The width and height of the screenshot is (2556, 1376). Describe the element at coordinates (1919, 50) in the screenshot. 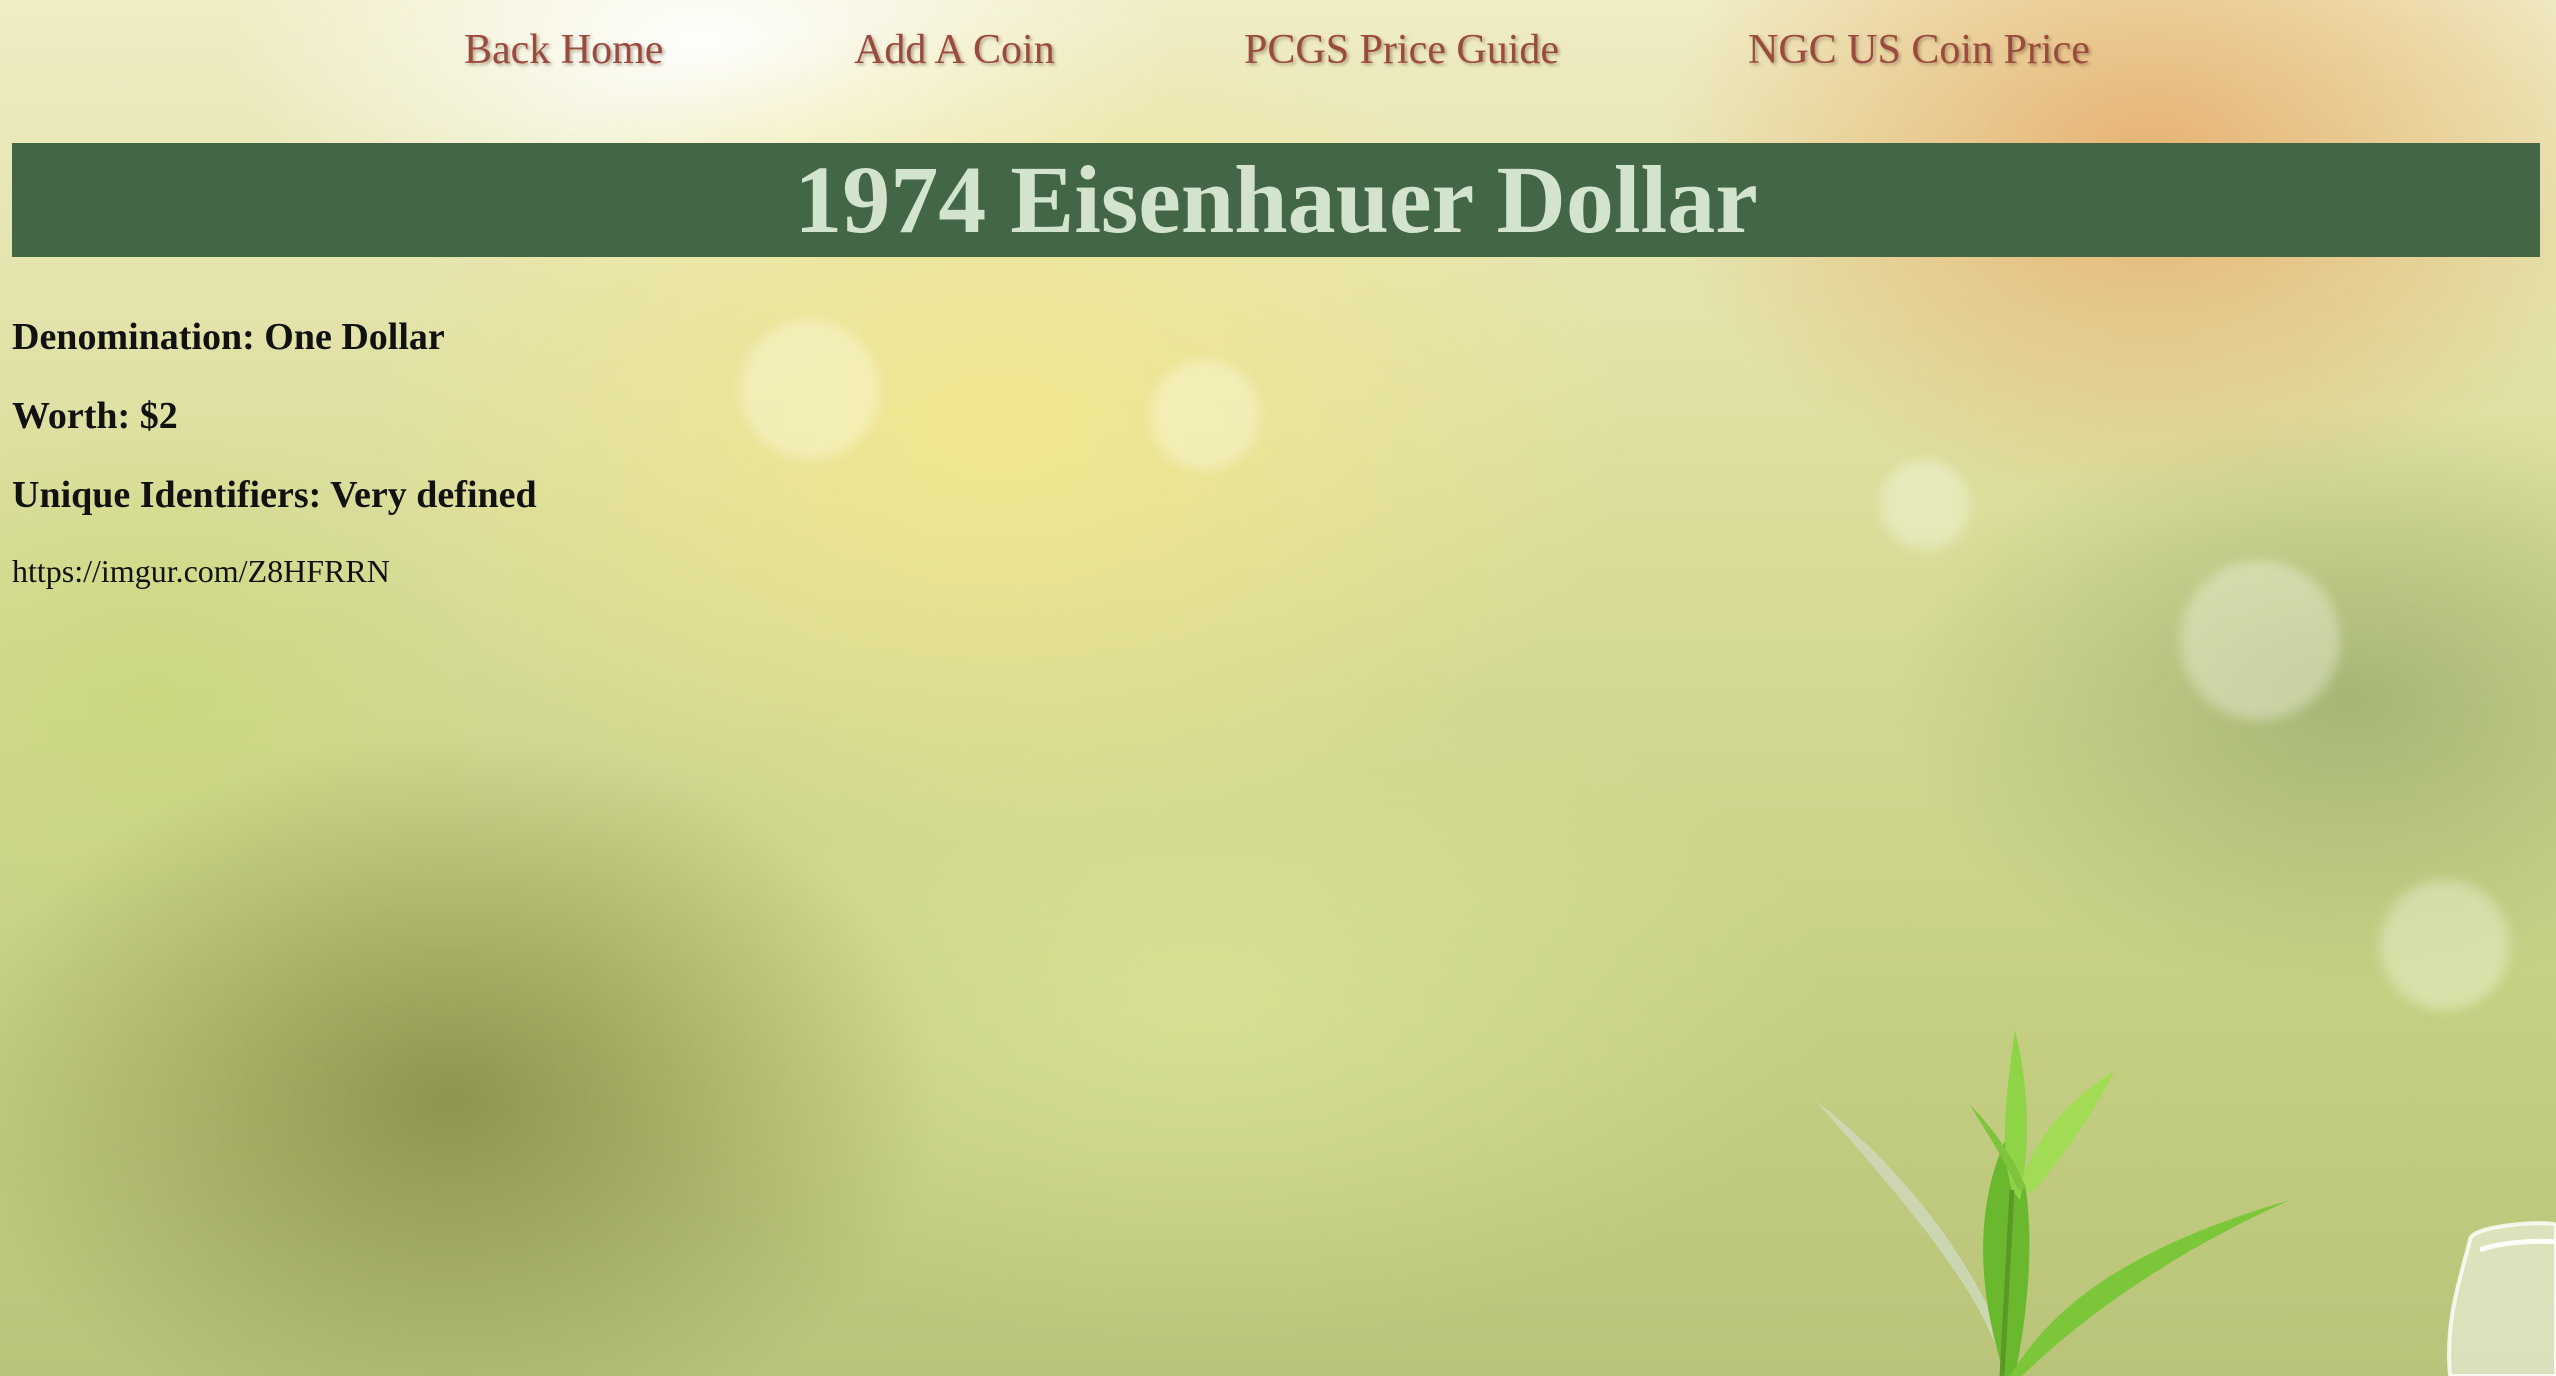

I see `nav-link-ngc-us-coin-price: NGC US Coin Price` at that location.